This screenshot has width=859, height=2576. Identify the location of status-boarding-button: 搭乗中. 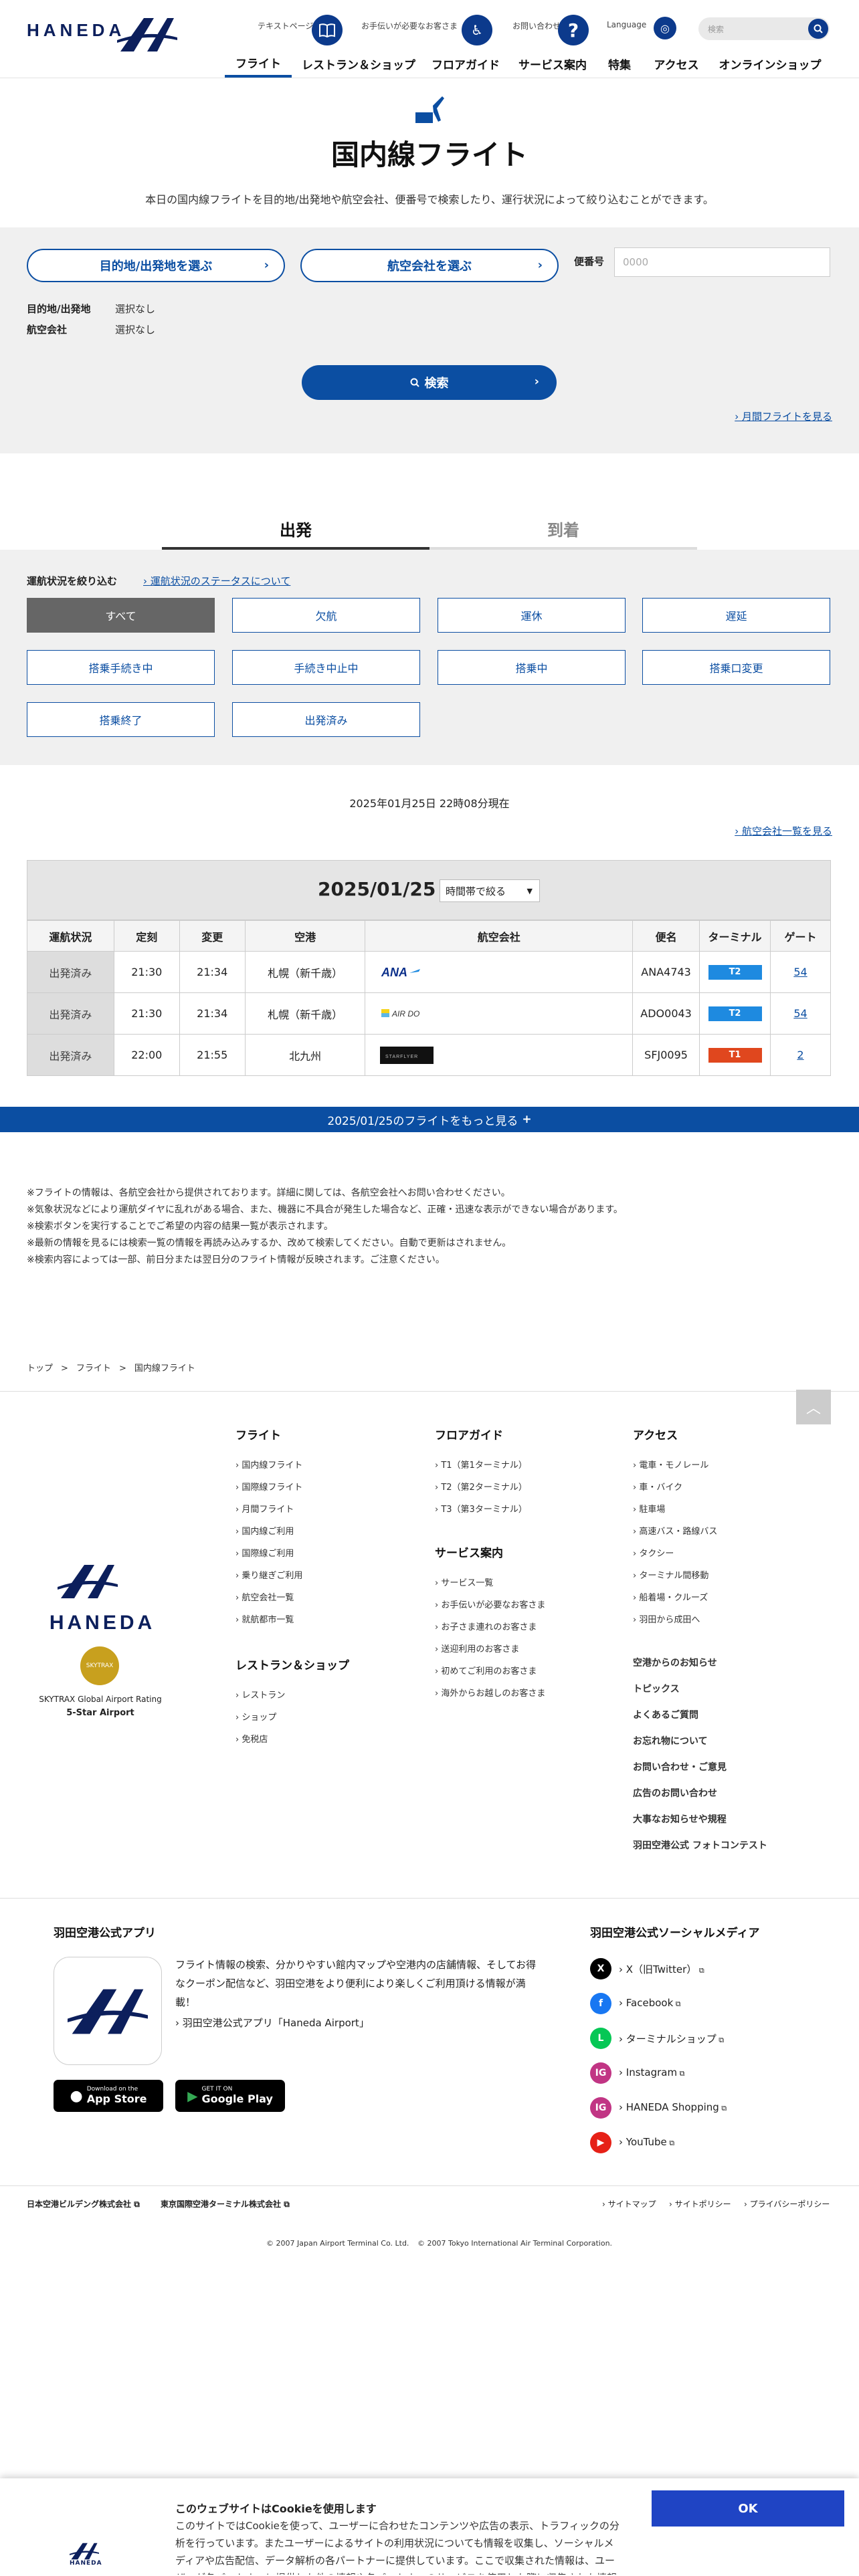
(532, 667).